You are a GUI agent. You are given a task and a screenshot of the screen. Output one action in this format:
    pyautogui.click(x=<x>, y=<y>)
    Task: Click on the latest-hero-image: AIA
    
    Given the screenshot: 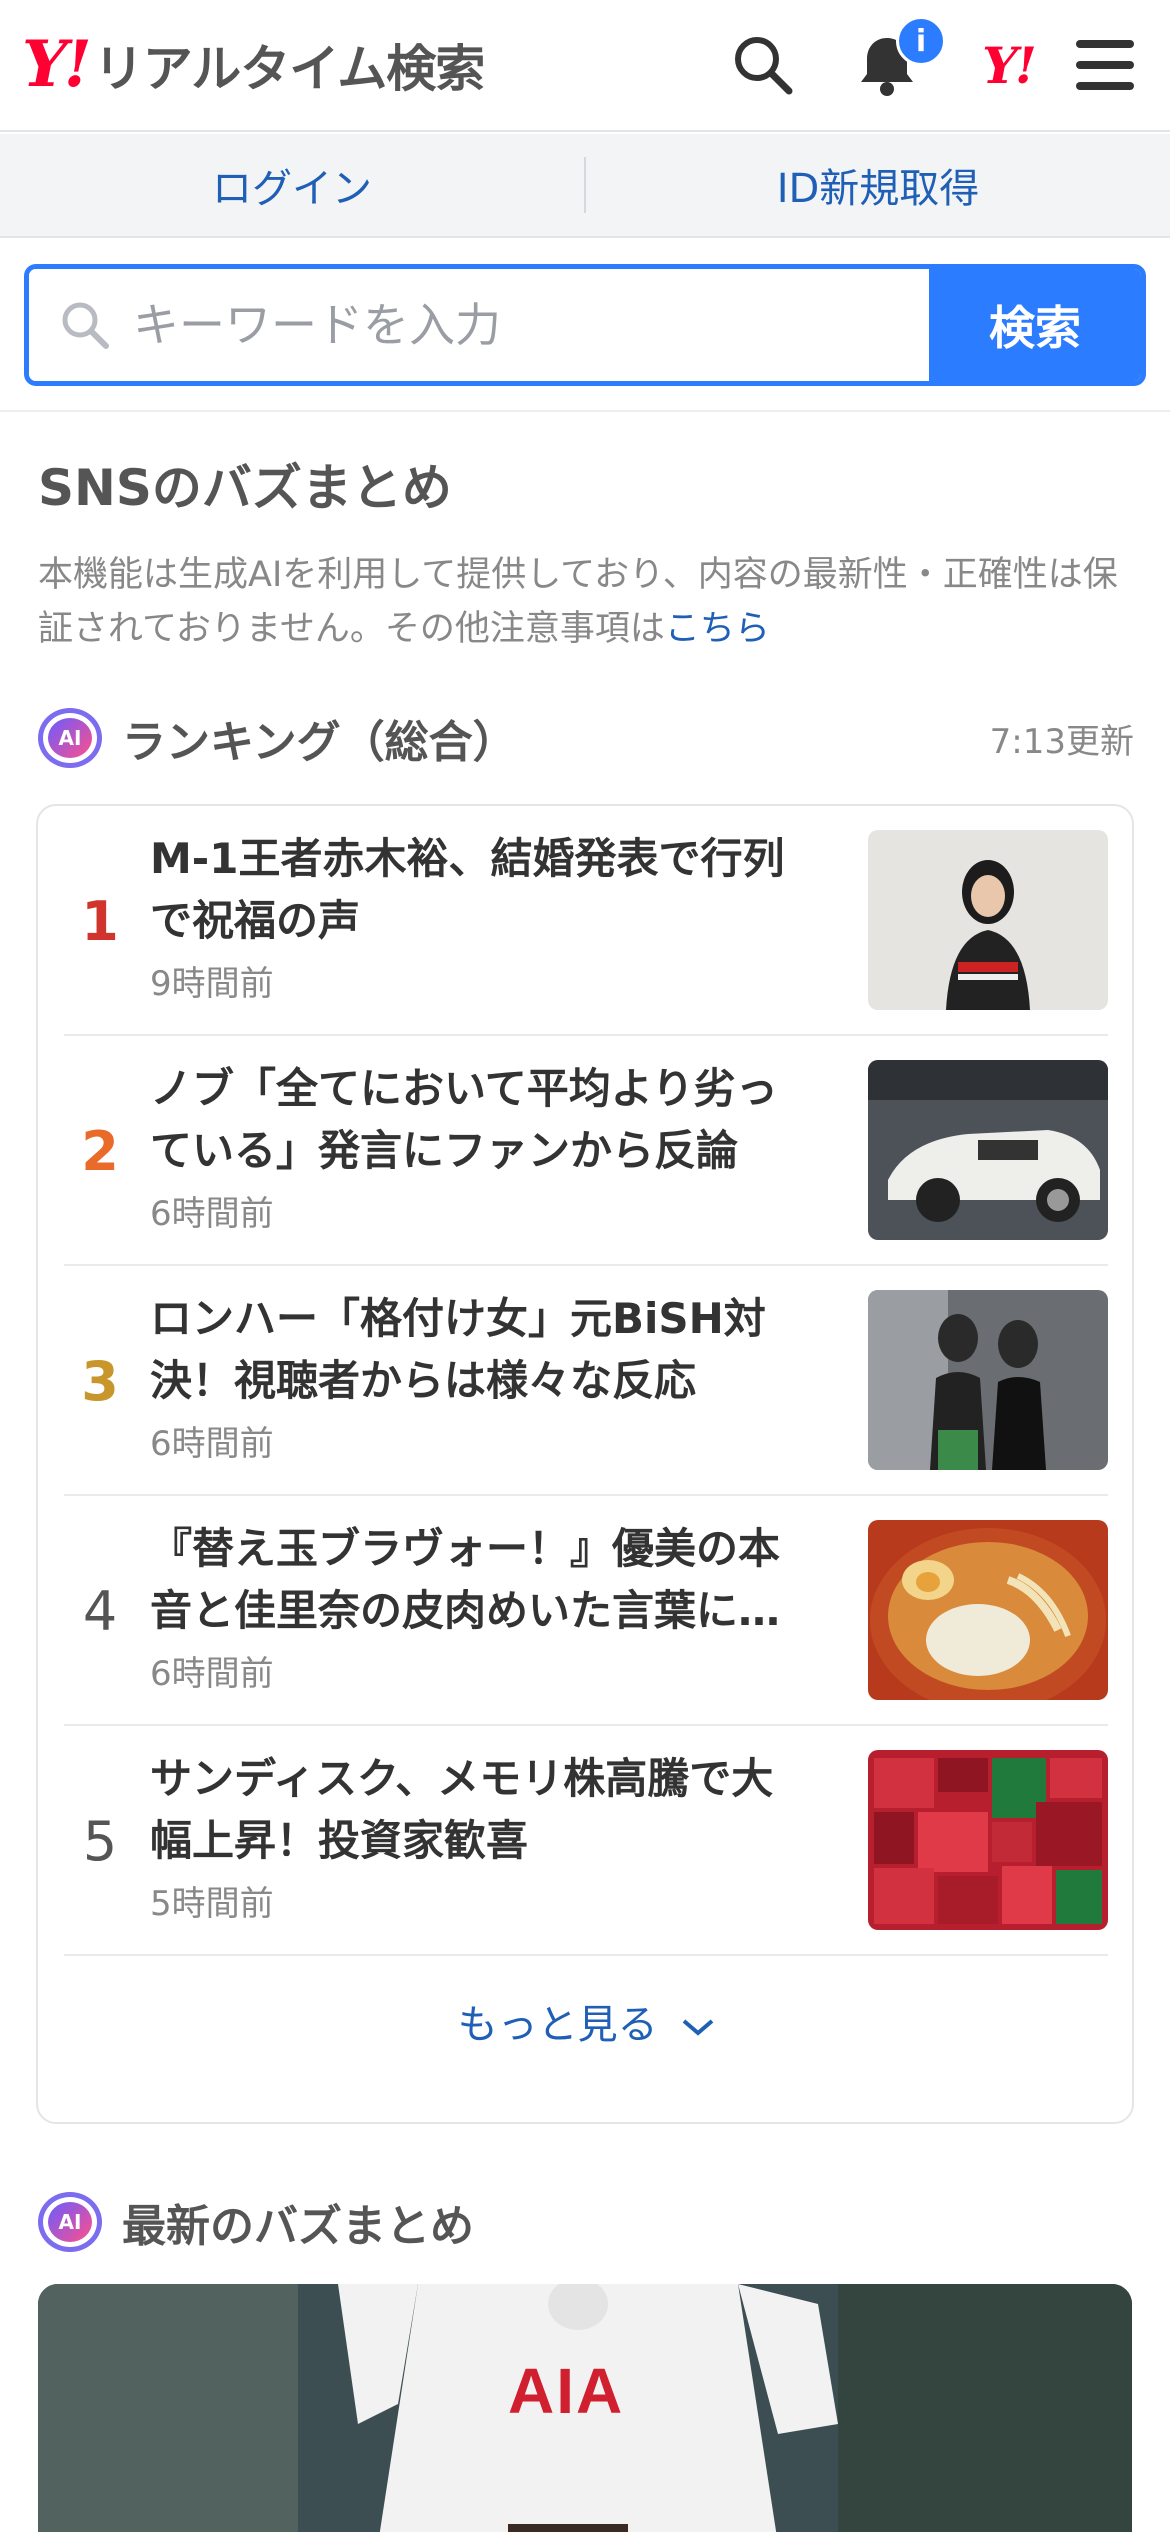 What is the action you would take?
    pyautogui.click(x=585, y=2408)
    